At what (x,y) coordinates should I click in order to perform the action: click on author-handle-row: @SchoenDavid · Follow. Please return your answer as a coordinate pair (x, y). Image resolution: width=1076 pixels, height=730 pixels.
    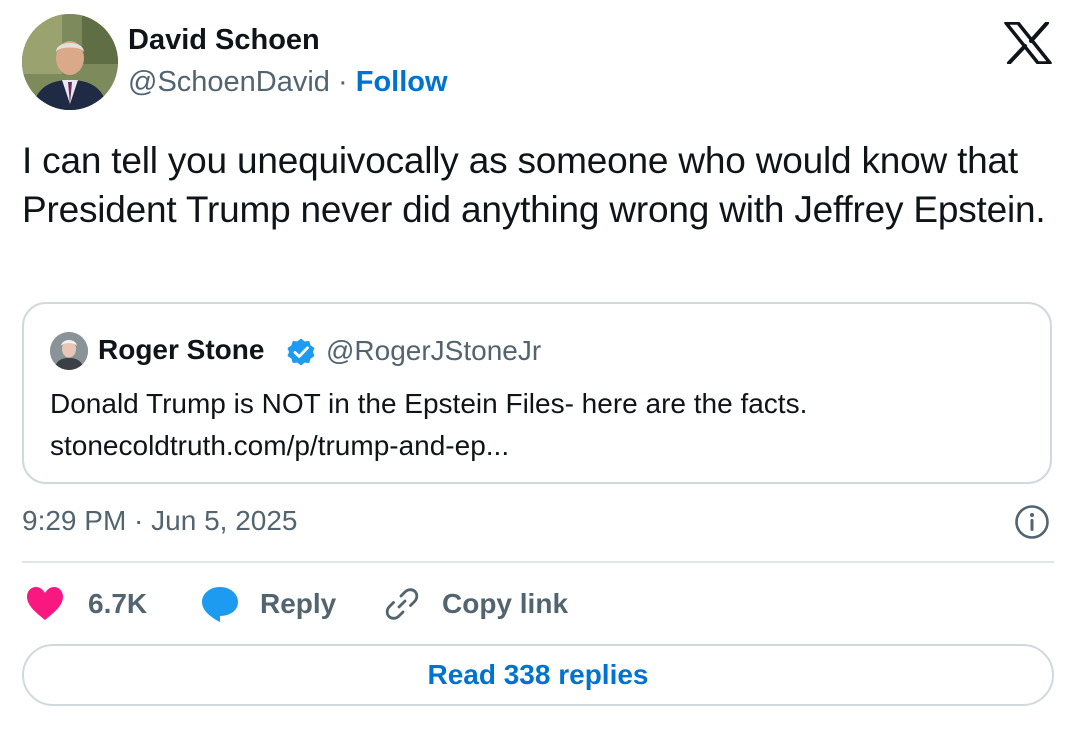
    Looking at the image, I should click on (288, 82).